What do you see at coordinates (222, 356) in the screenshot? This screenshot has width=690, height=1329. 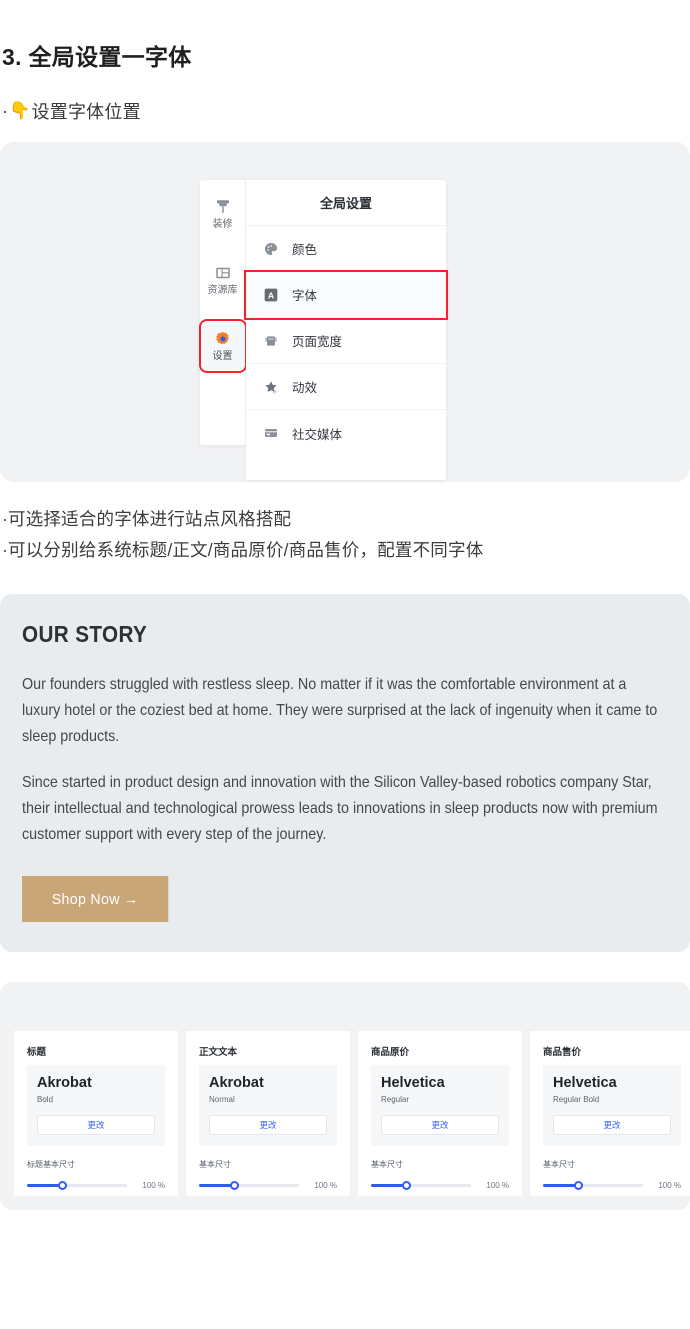 I see `rail-label-settings: 设置` at bounding box center [222, 356].